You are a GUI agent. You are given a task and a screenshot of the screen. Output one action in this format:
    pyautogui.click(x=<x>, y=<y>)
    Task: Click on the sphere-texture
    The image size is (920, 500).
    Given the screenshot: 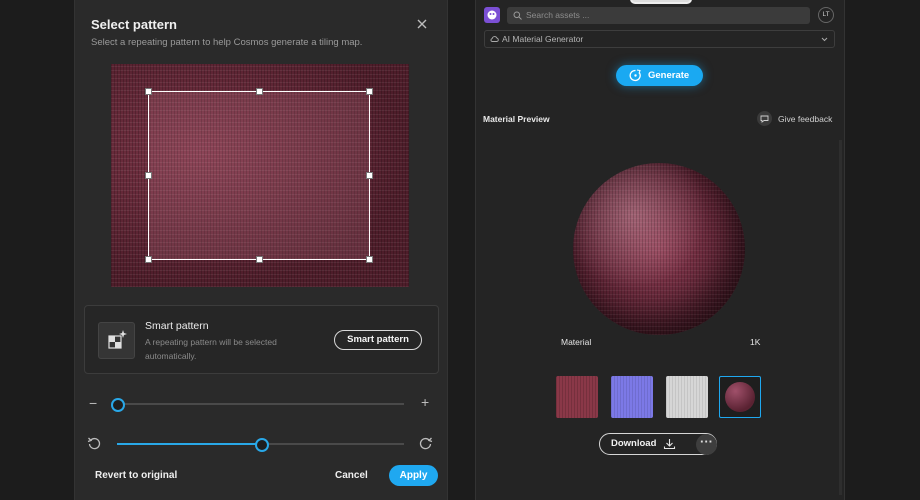 What is the action you would take?
    pyautogui.click(x=659, y=249)
    